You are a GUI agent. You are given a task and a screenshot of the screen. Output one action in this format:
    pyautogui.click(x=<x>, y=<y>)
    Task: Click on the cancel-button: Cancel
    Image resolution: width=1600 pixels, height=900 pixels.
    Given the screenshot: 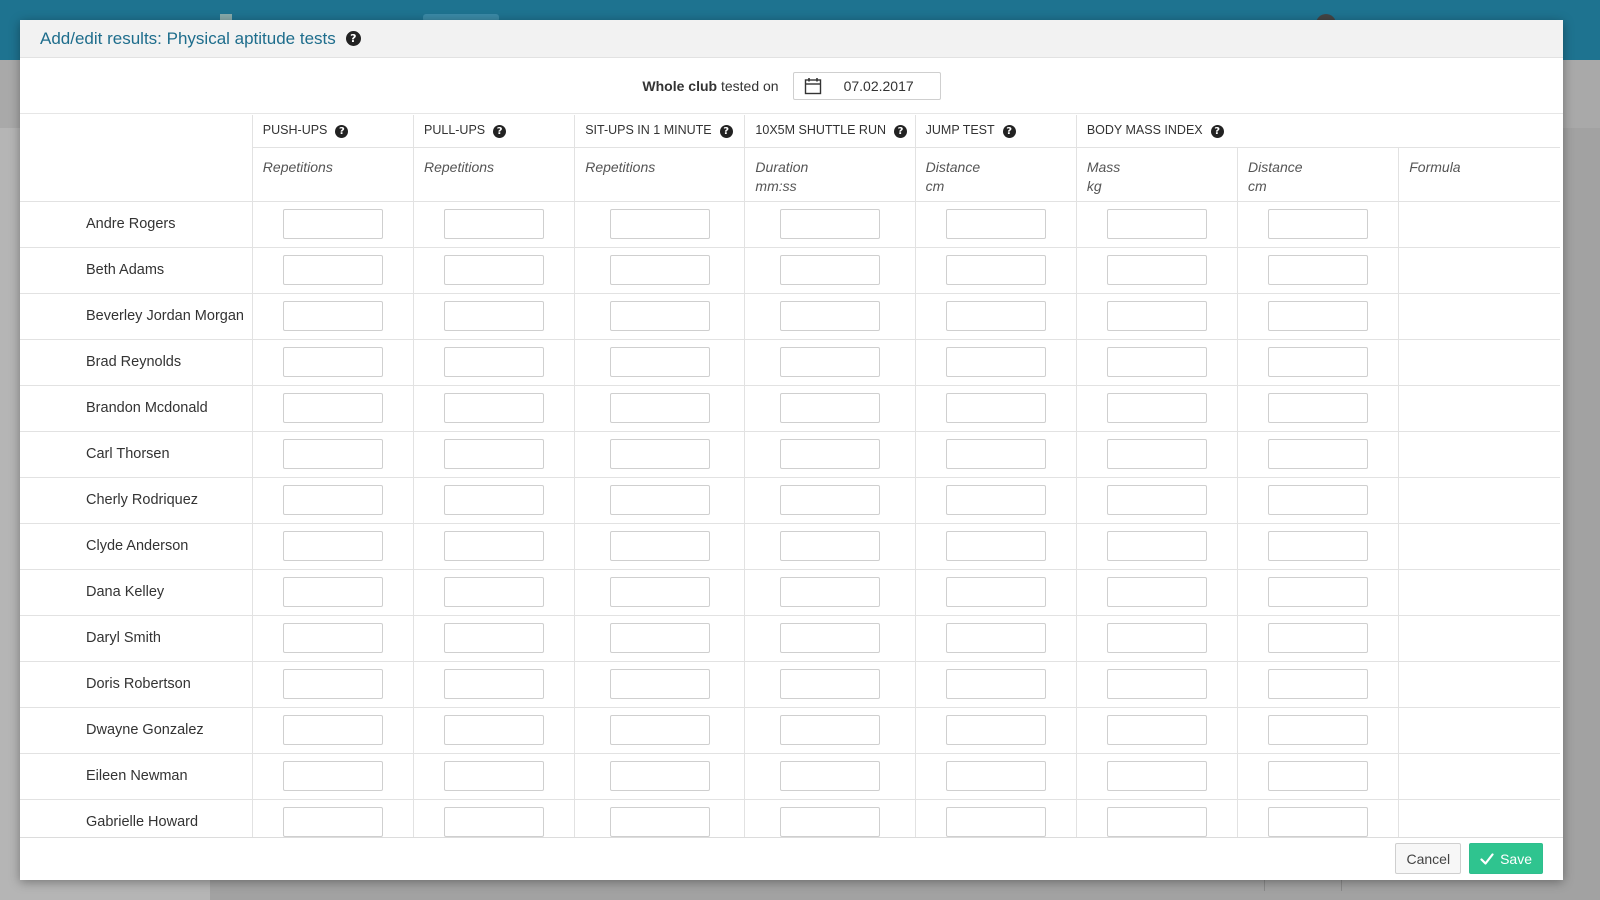 What is the action you would take?
    pyautogui.click(x=1428, y=858)
    